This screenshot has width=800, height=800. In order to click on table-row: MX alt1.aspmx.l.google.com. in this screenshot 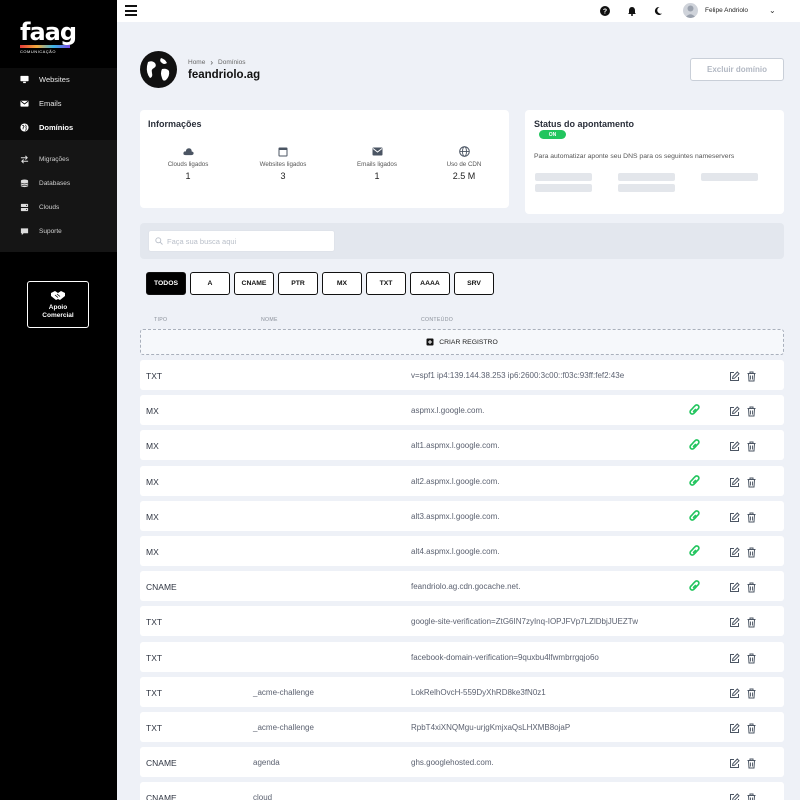, I will do `click(462, 445)`.